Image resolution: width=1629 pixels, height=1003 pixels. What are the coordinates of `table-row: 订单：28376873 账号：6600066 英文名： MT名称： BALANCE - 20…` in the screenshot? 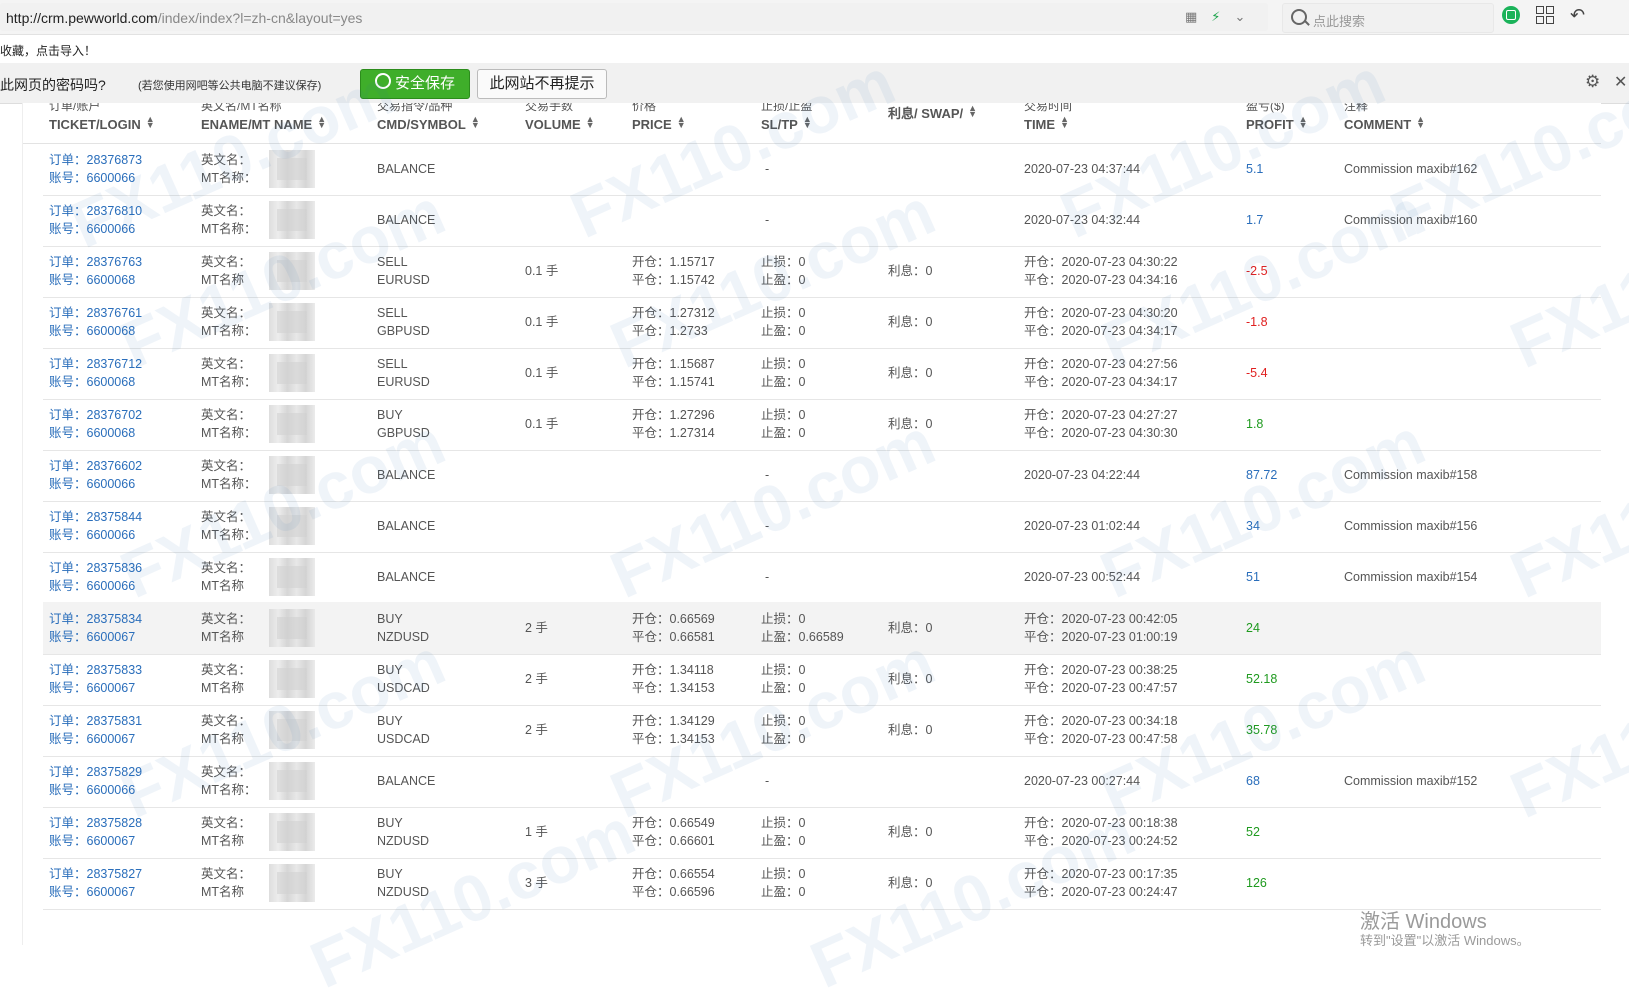 It's located at (822, 169).